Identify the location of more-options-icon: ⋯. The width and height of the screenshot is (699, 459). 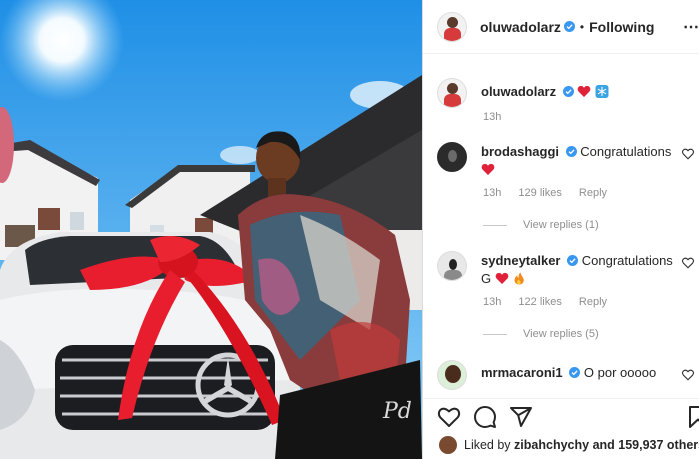
(691, 27).